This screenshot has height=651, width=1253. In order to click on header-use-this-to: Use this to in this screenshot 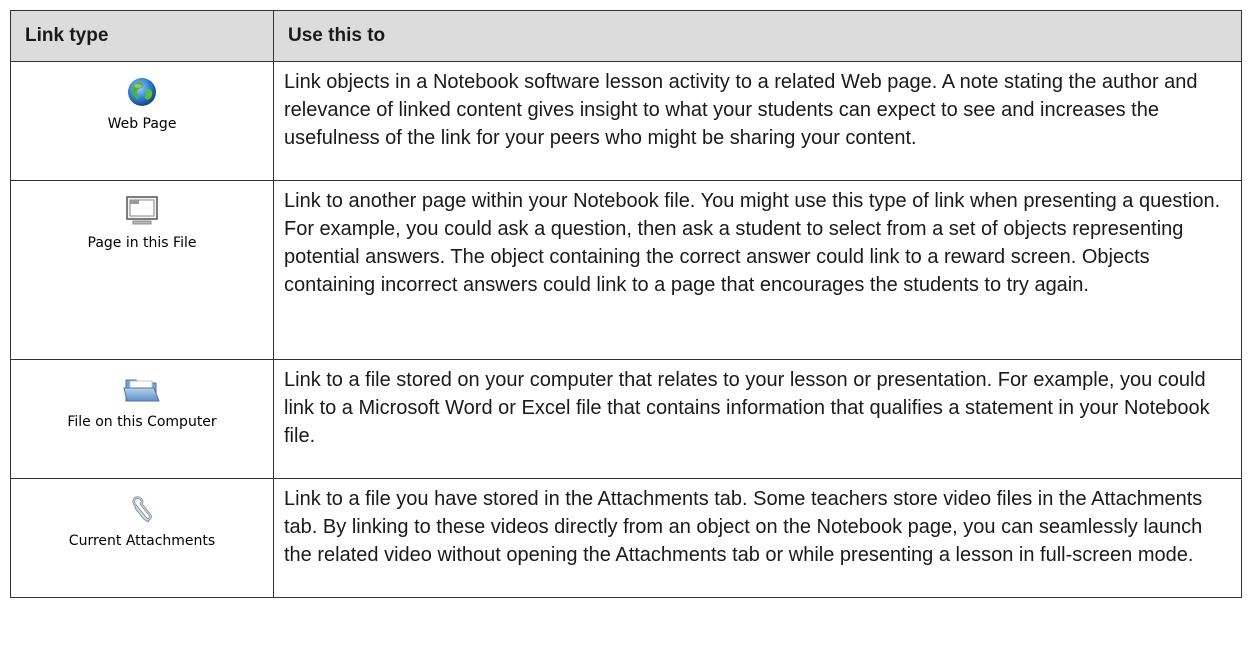, I will do `click(757, 36)`.